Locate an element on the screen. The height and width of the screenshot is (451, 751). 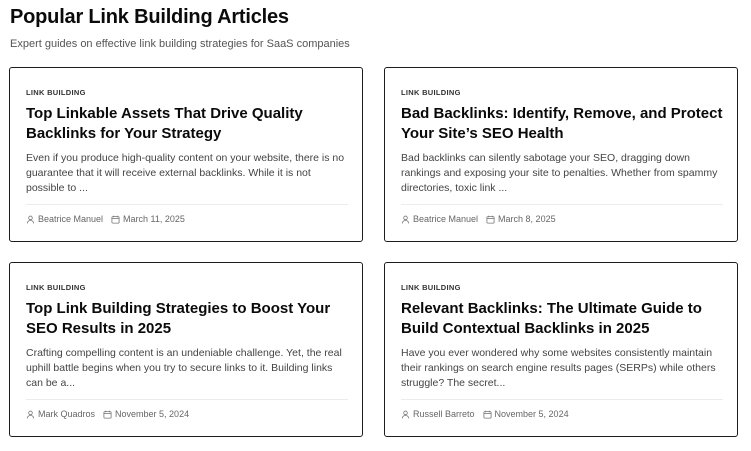
article-meta: Russell Barreto November 5, 2024 is located at coordinates (485, 414).